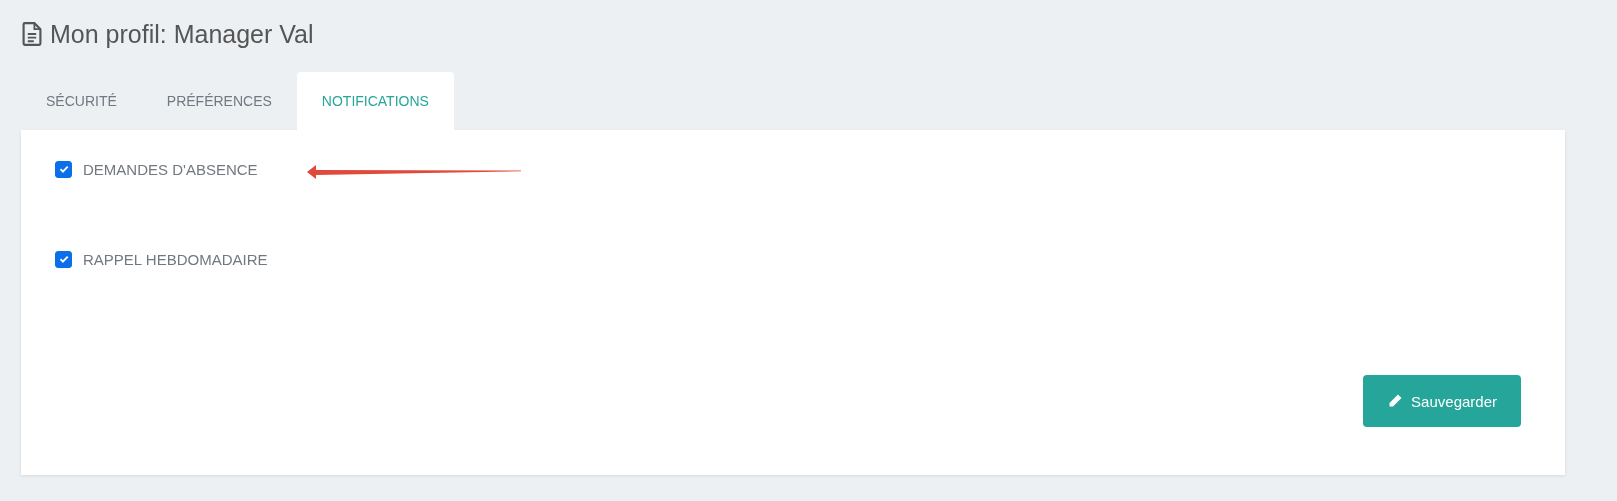  What do you see at coordinates (1395, 401) in the screenshot?
I see `pencil-icon` at bounding box center [1395, 401].